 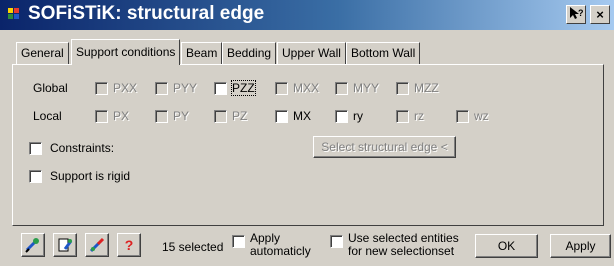 I want to click on ry-checkbox, so click(x=341, y=116).